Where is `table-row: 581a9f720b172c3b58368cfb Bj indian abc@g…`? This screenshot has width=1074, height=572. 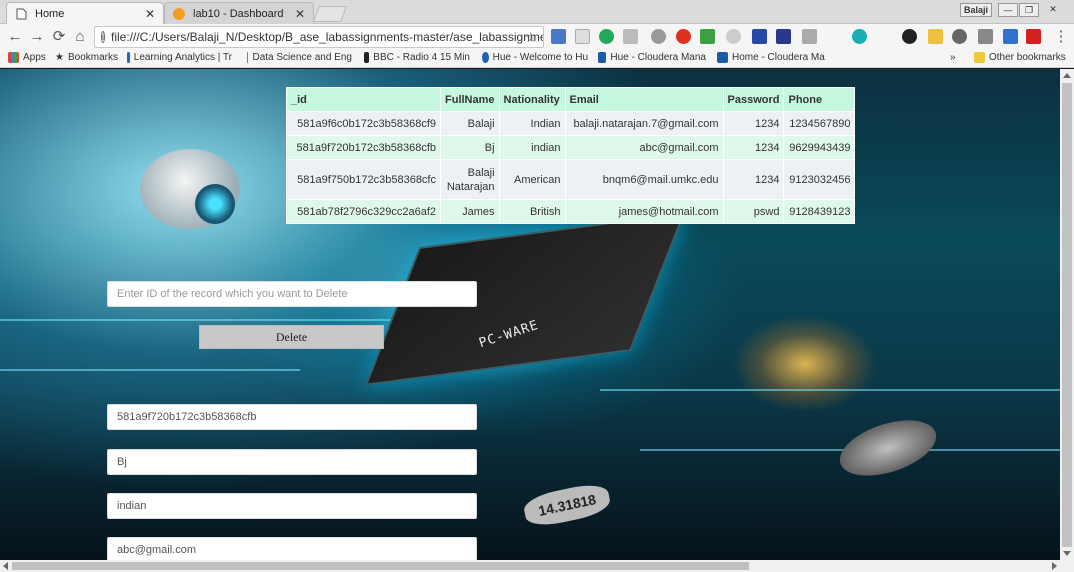 table-row: 581a9f720b172c3b58368cfb Bj indian abc@g… is located at coordinates (571, 147).